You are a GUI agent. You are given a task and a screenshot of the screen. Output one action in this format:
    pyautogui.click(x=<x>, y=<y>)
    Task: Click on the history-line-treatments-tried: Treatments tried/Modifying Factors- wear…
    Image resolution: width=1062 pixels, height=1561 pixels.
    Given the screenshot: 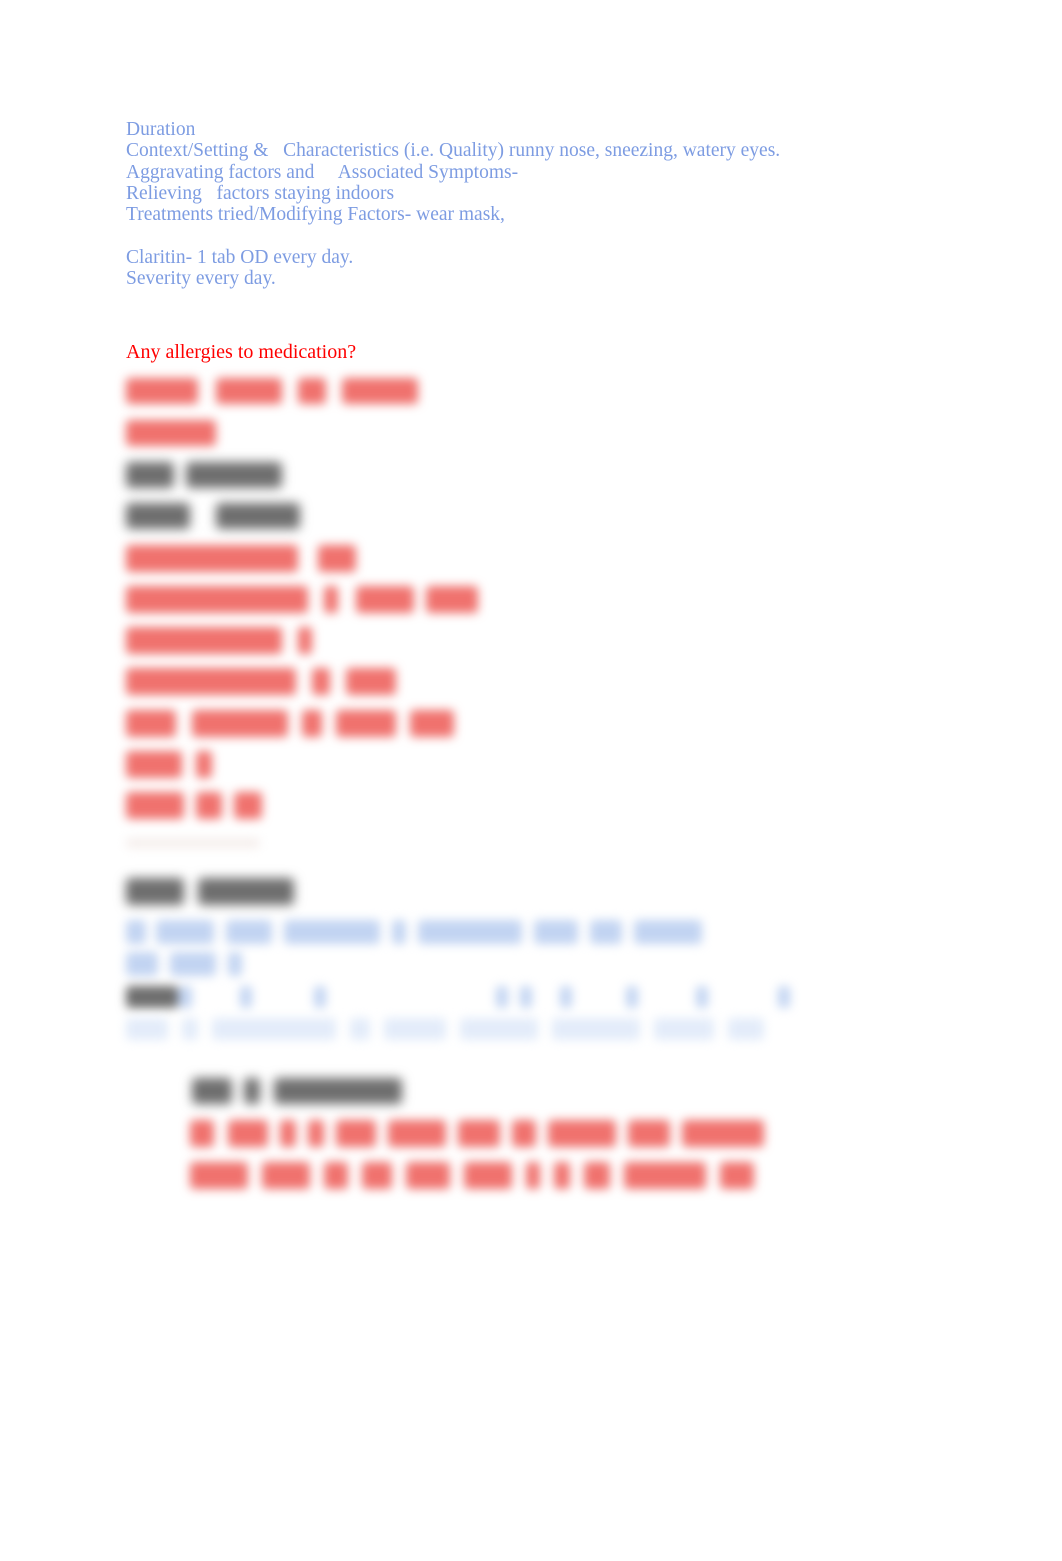 What is the action you would take?
    pyautogui.click(x=315, y=215)
    